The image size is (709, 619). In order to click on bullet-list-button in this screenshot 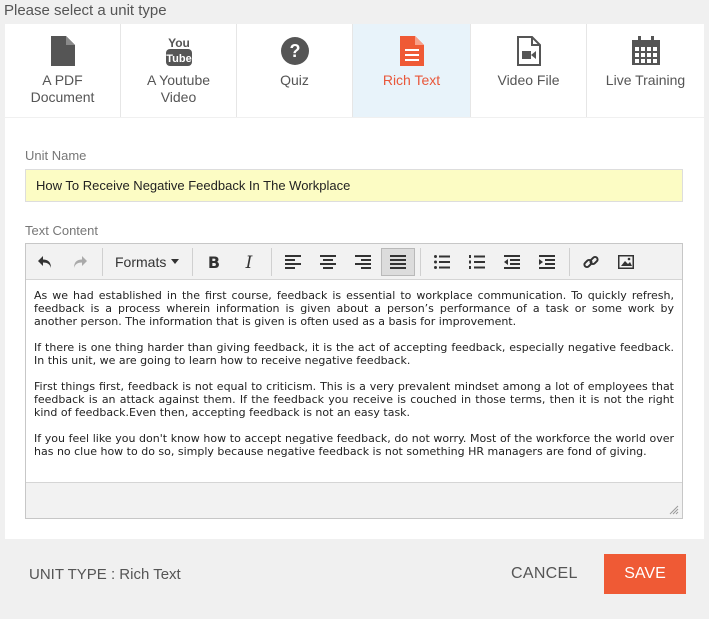, I will do `click(442, 262)`.